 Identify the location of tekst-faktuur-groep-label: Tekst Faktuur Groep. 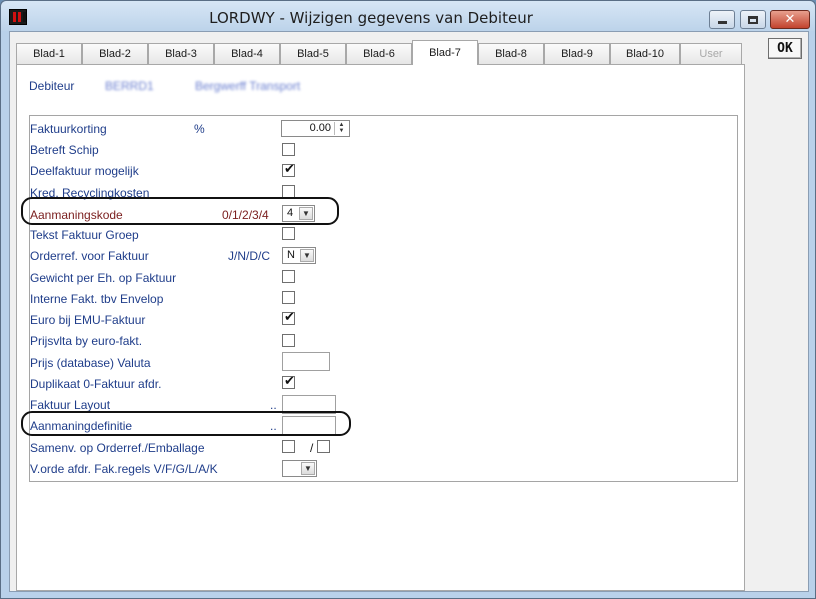
(84, 235).